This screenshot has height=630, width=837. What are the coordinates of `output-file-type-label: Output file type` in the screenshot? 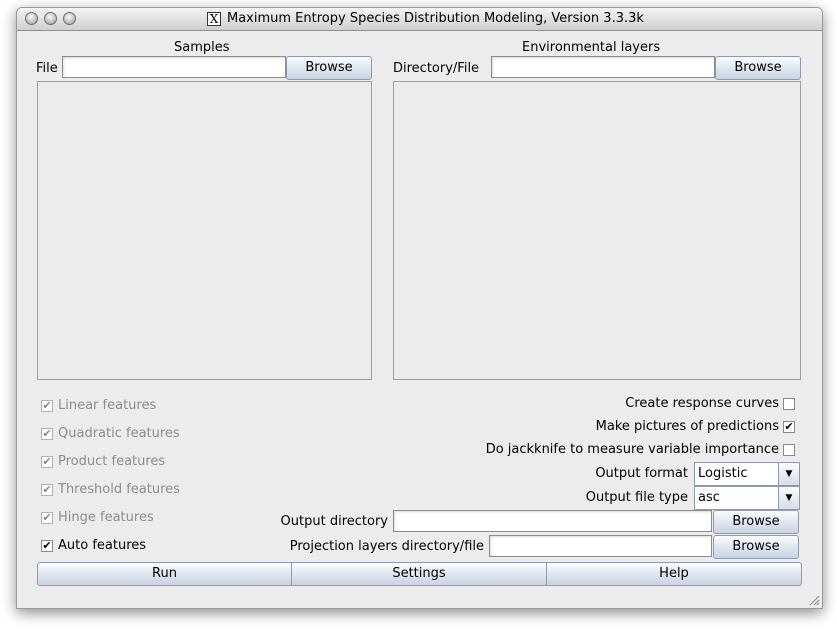 It's located at (636, 497).